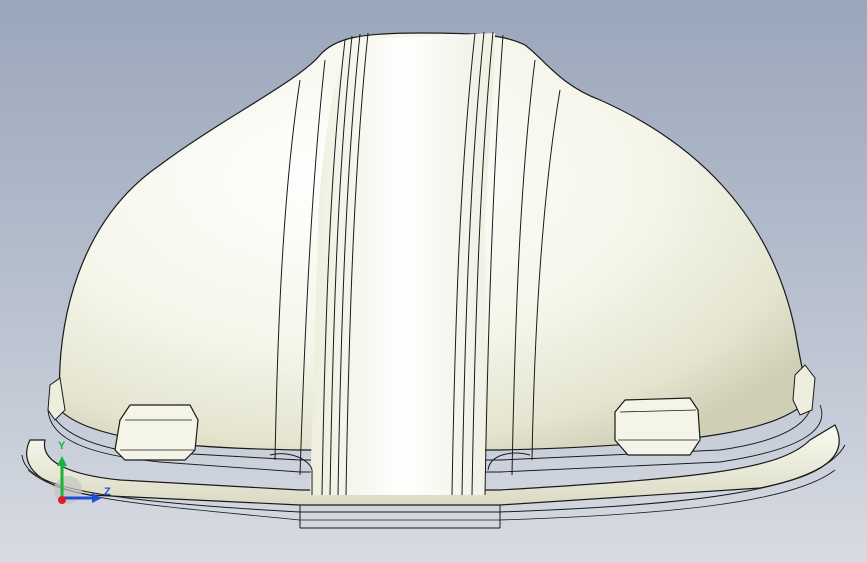 The image size is (867, 562). I want to click on right-suspension-clip, so click(657, 426).